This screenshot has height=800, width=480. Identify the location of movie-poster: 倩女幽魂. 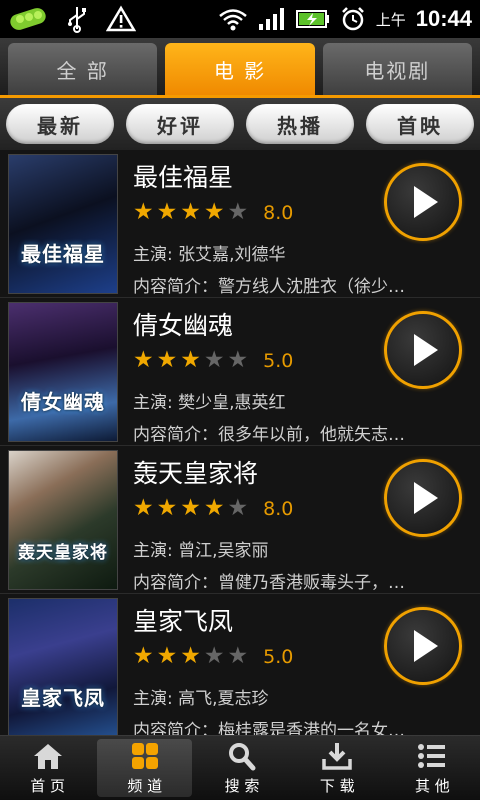
(63, 372).